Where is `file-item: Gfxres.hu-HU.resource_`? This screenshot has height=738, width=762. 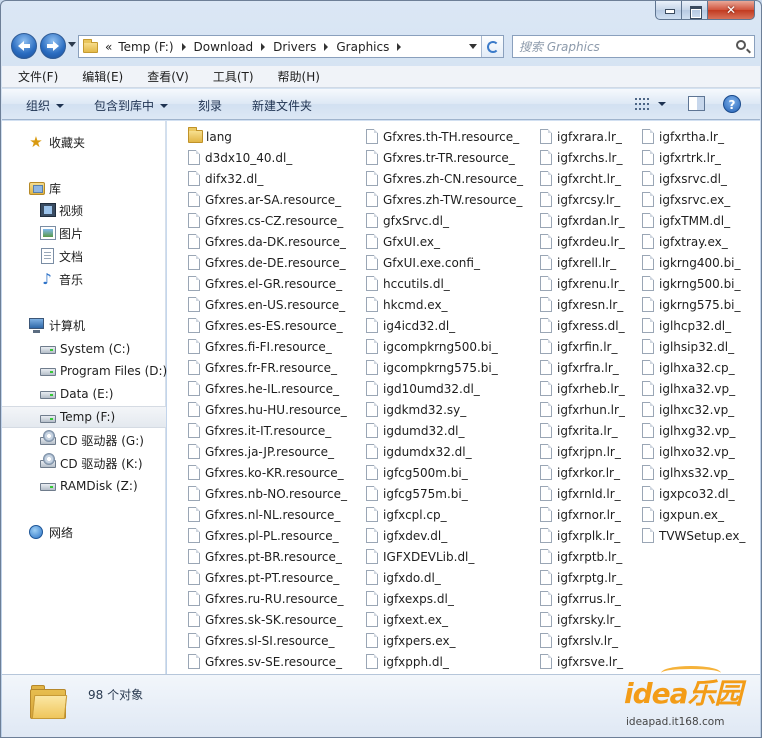 file-item: Gfxres.hu-HU.resource_ is located at coordinates (267, 409).